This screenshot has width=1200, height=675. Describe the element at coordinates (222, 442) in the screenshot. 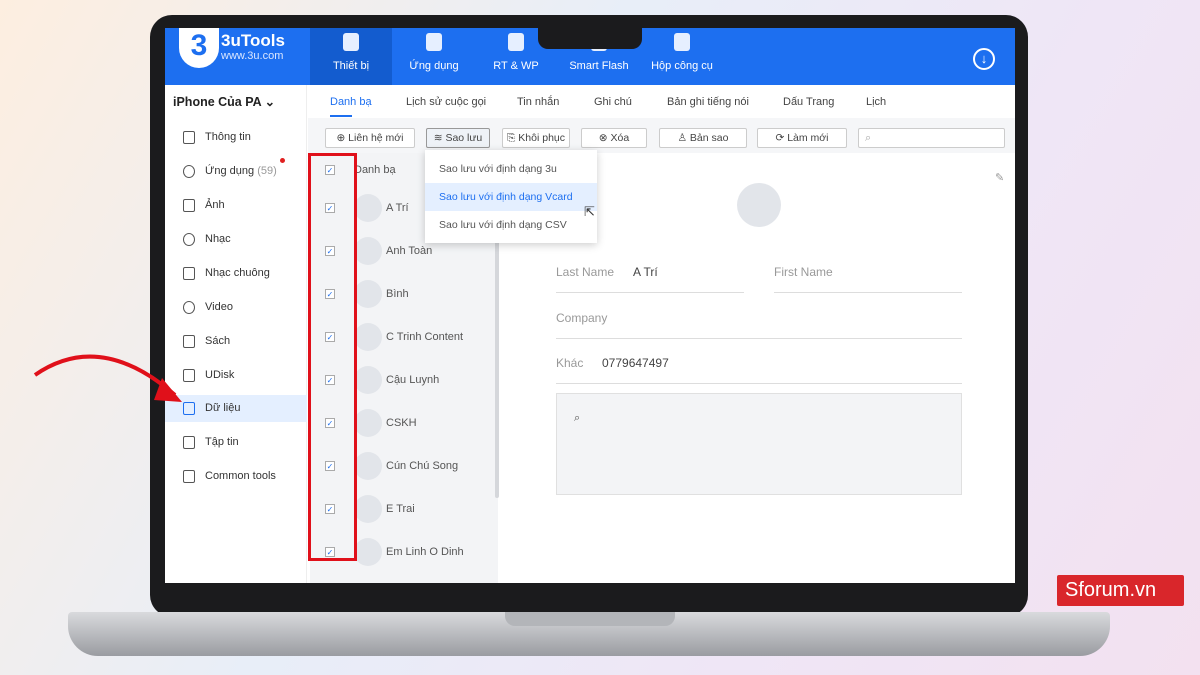

I see `sidebar-label: Tập tin` at that location.